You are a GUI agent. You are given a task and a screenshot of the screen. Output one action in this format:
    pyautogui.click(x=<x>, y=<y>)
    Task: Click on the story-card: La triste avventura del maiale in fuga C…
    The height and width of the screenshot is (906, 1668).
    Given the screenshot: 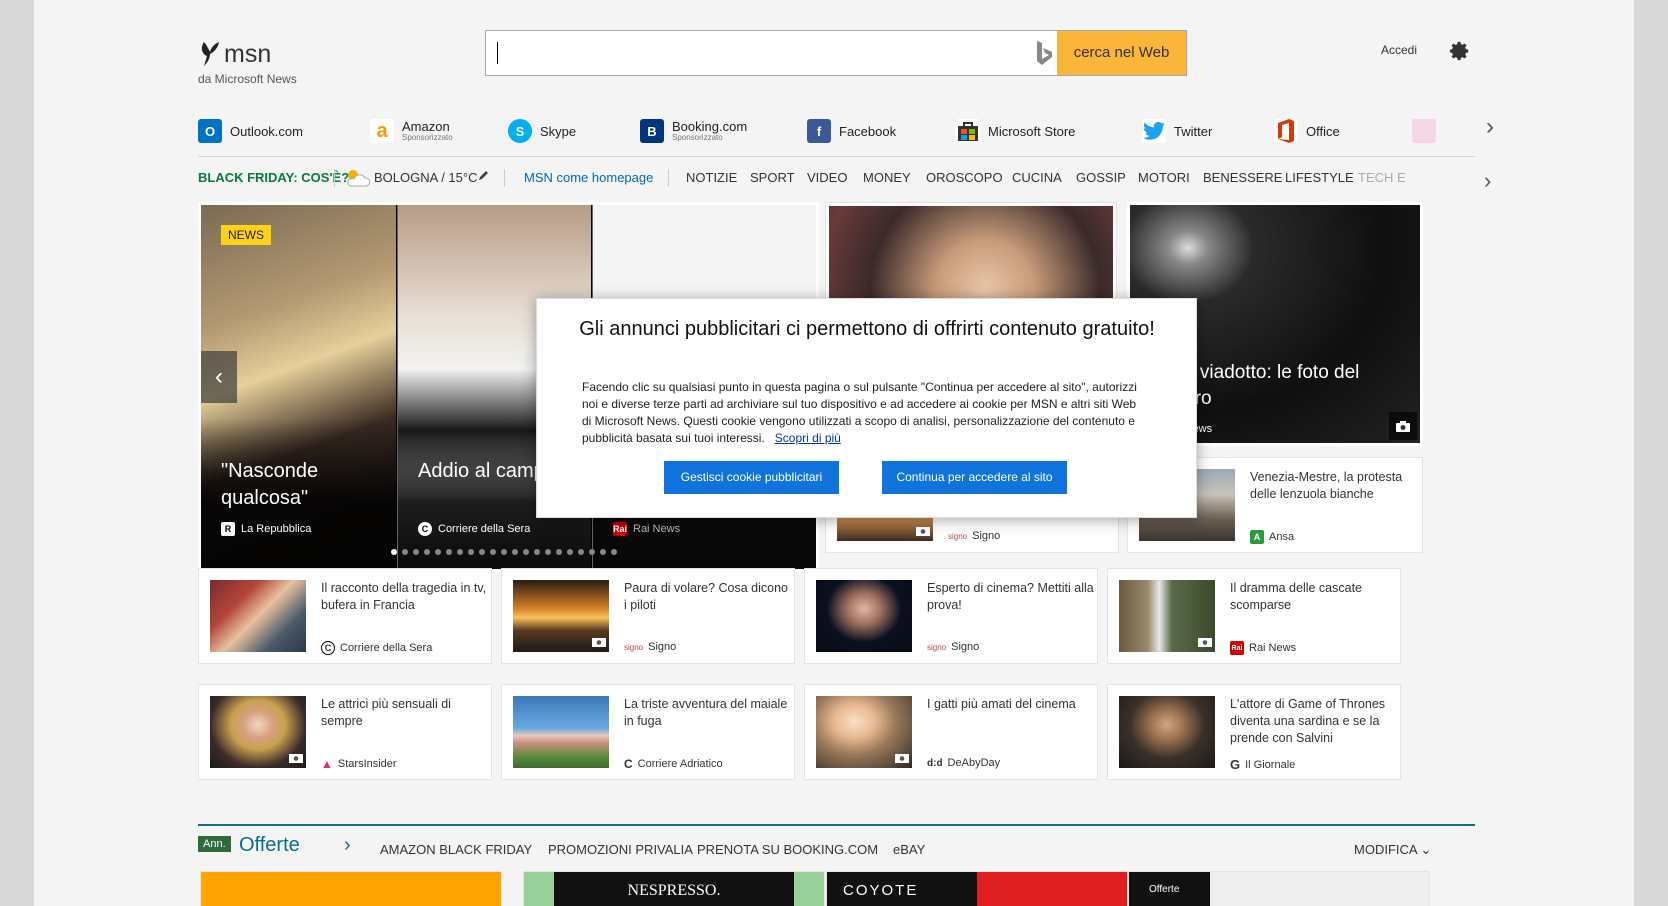 What is the action you would take?
    pyautogui.click(x=648, y=732)
    